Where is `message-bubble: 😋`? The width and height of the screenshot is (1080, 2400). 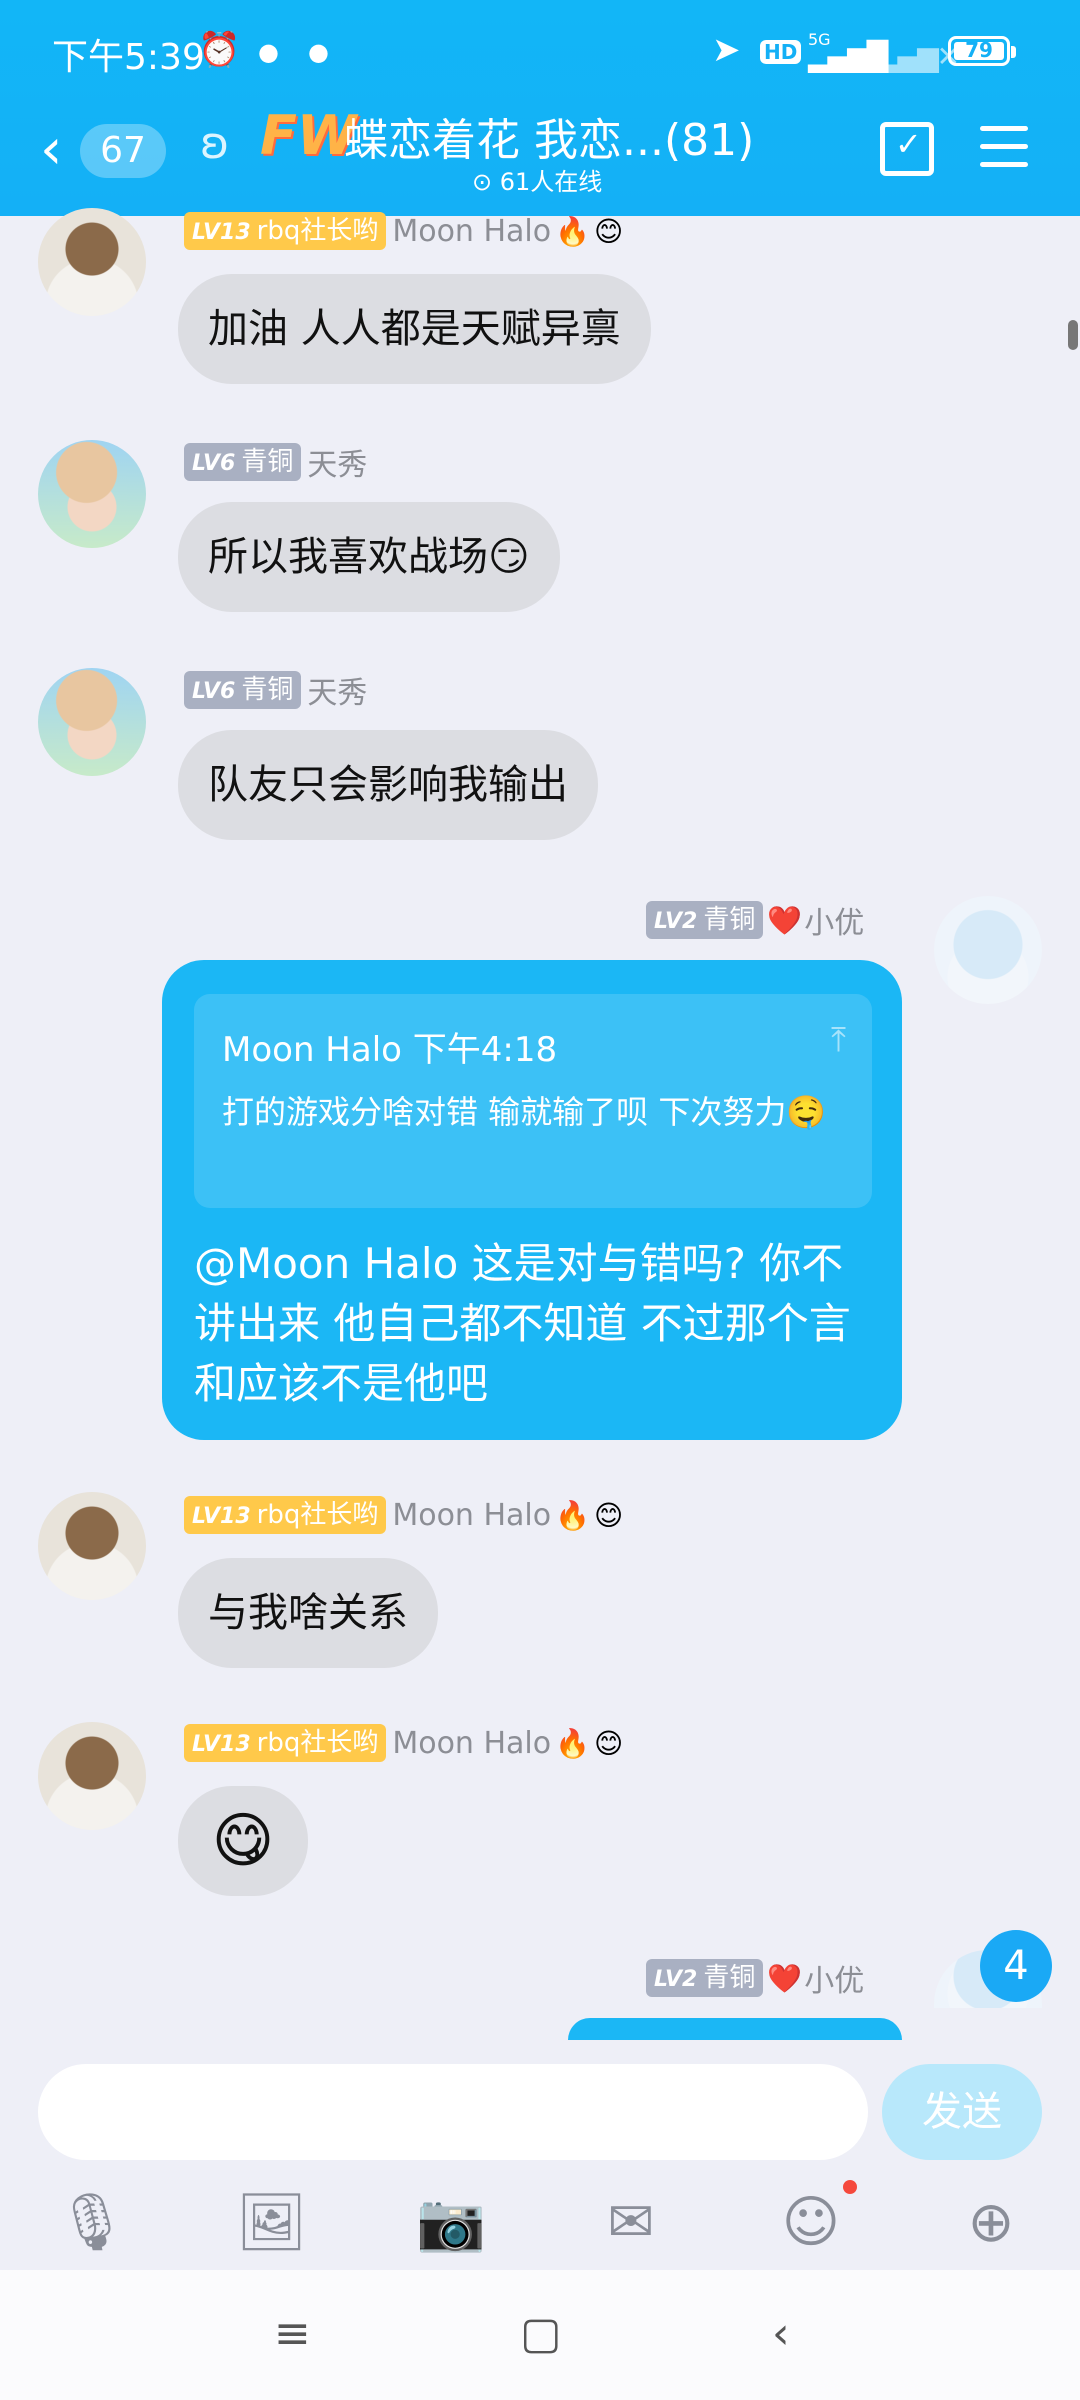
message-bubble: 😋 is located at coordinates (243, 1841).